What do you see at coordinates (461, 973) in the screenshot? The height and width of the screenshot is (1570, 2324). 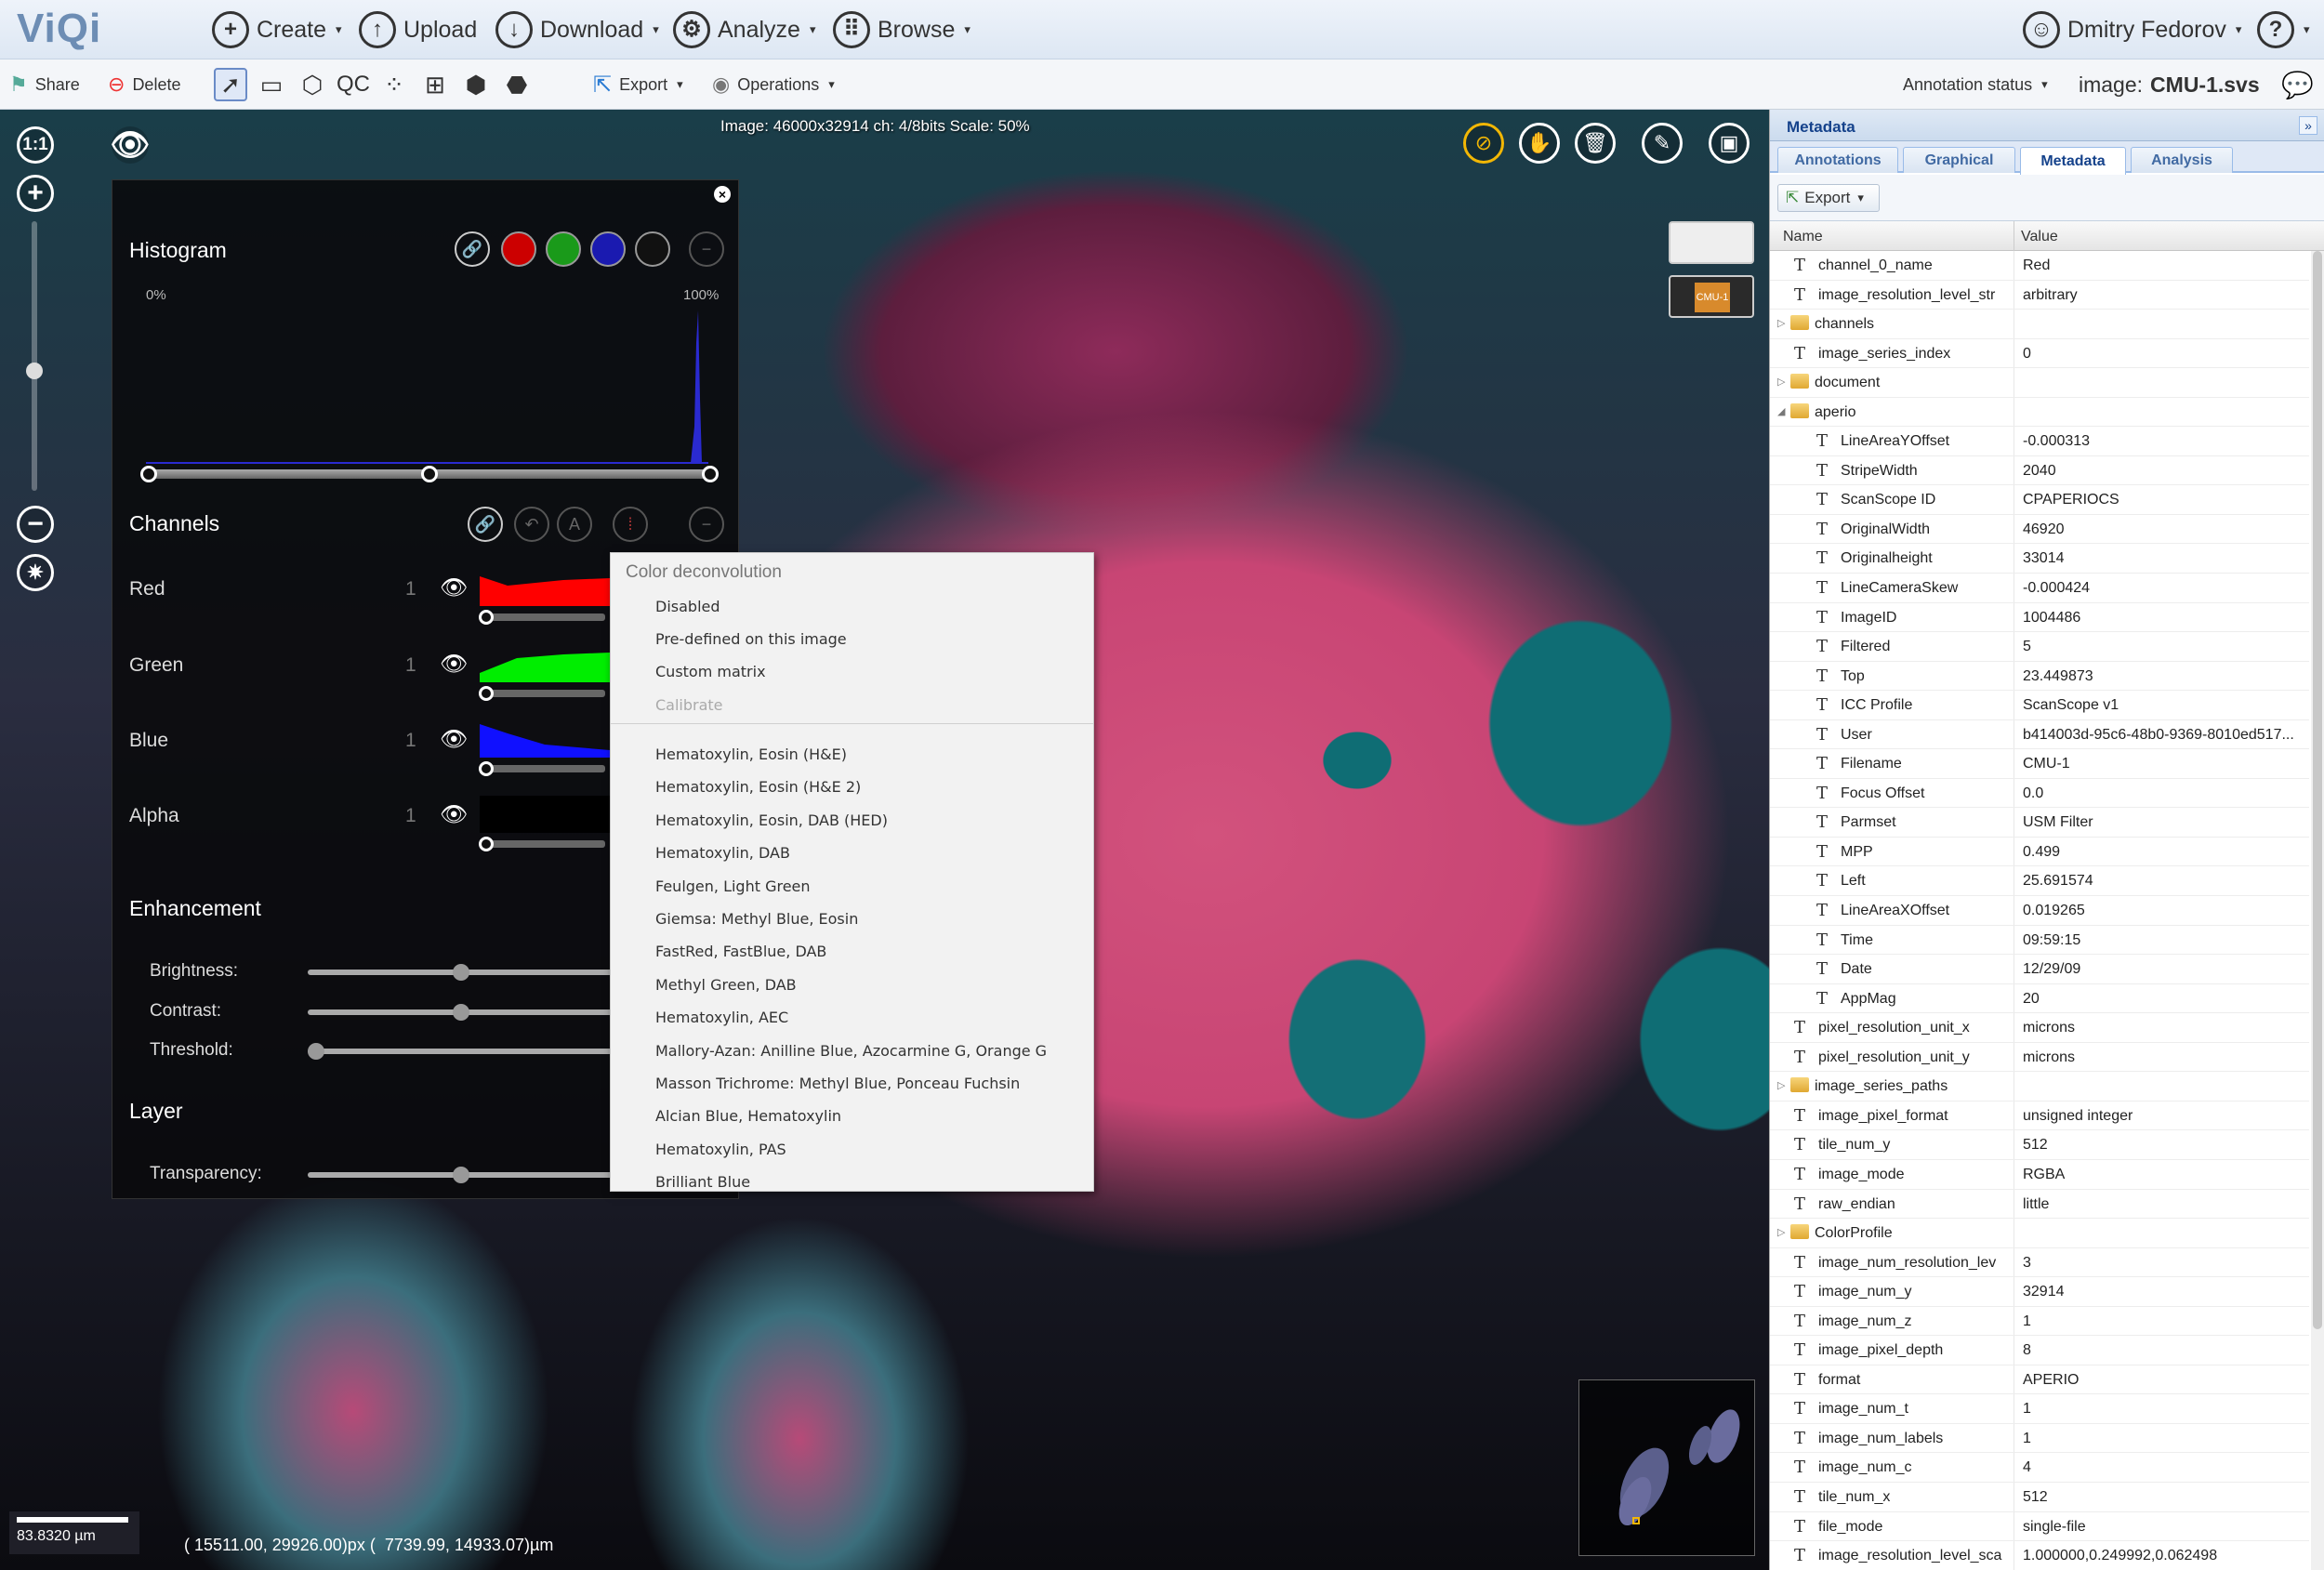 I see `brightness-handle` at bounding box center [461, 973].